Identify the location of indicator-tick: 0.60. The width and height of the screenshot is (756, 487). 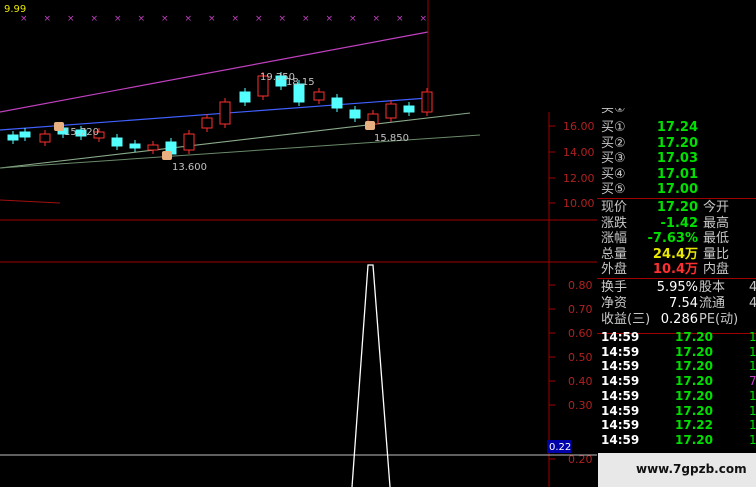
(580, 333).